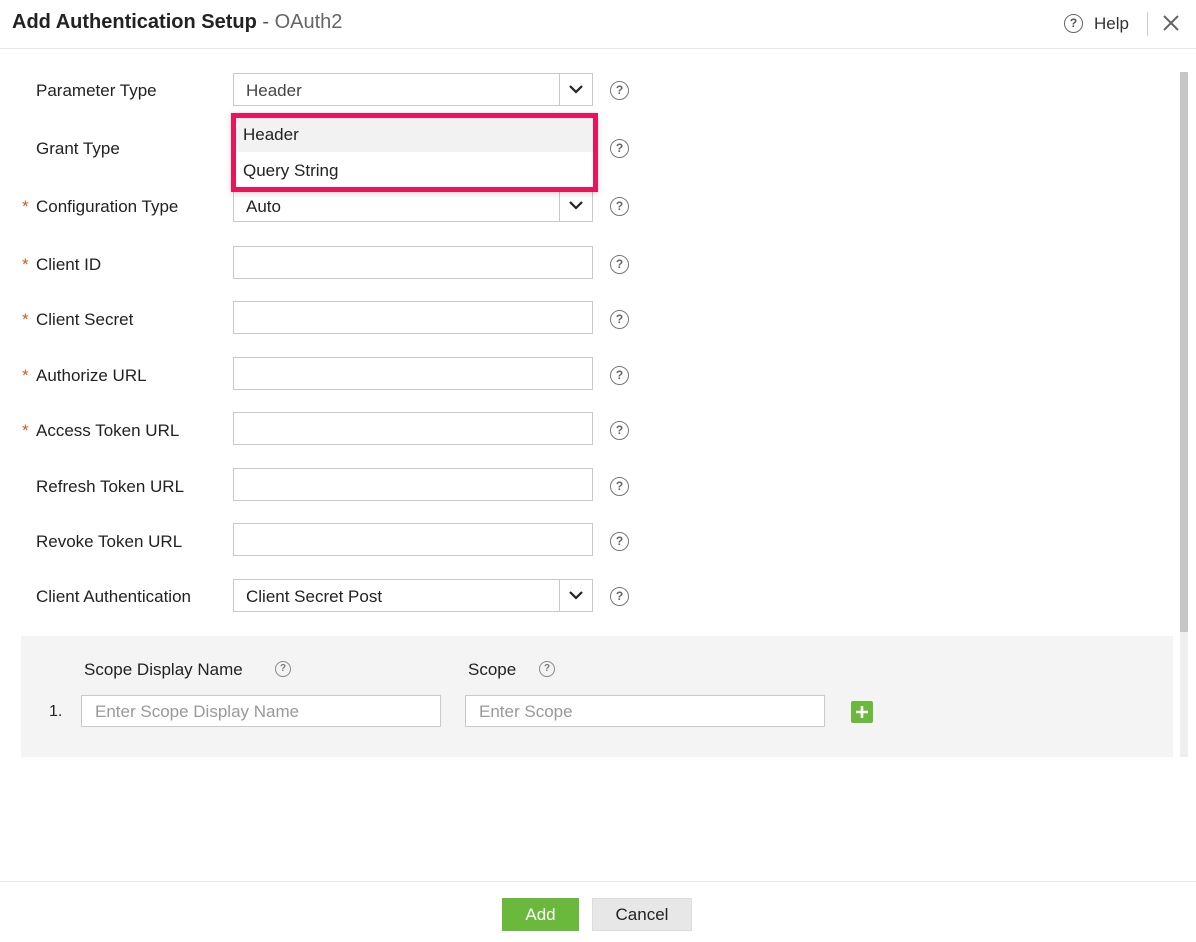  I want to click on revoke-token-url-input, so click(413, 539).